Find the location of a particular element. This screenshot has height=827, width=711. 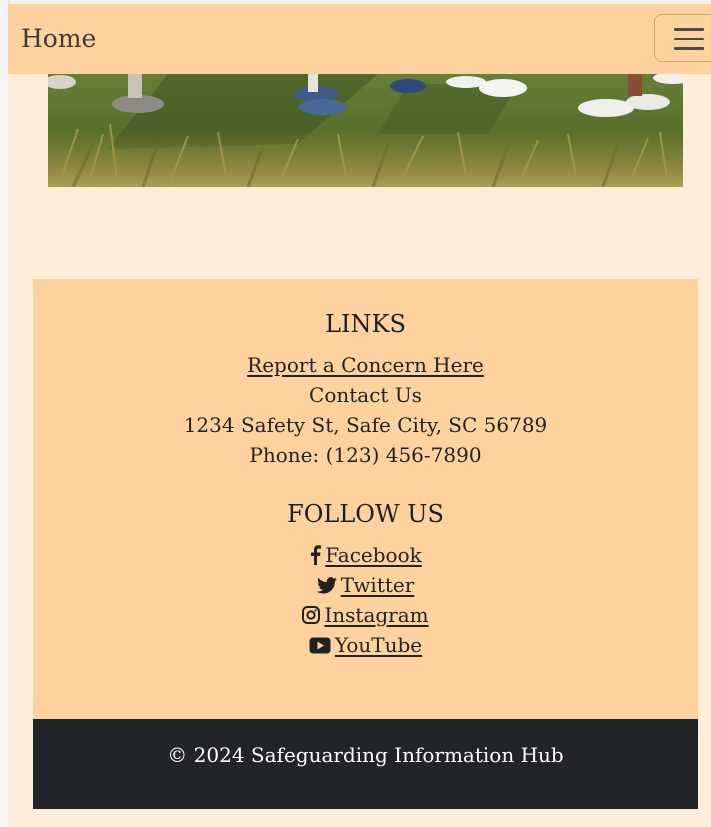

youtube-icon is located at coordinates (320, 645).